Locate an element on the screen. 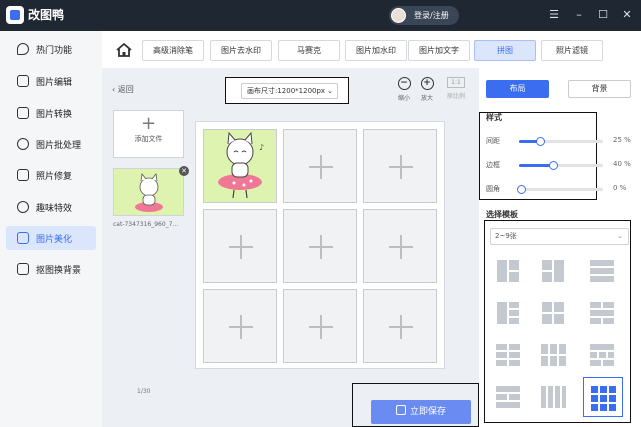 Image resolution: width=641 pixels, height=427 pixels. avatar is located at coordinates (398, 15).